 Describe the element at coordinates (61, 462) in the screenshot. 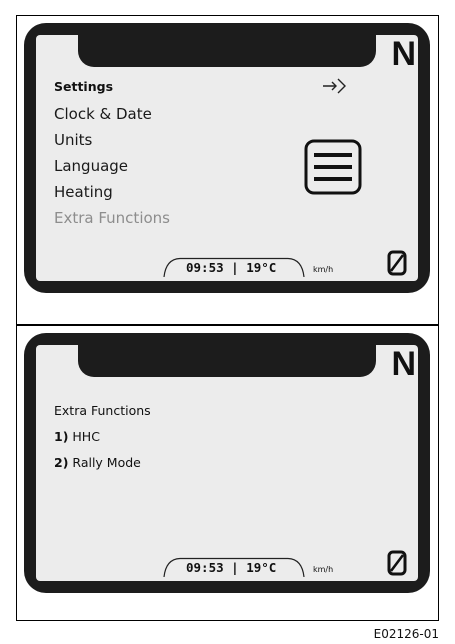

I see `item-number: 2)` at that location.